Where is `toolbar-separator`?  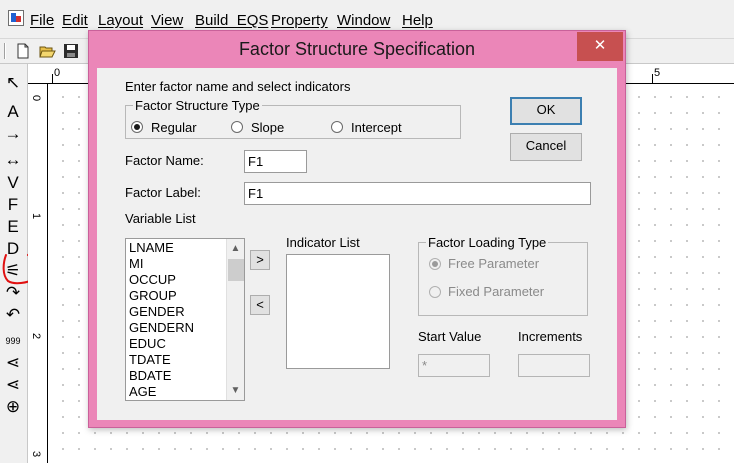
toolbar-separator is located at coordinates (5, 51).